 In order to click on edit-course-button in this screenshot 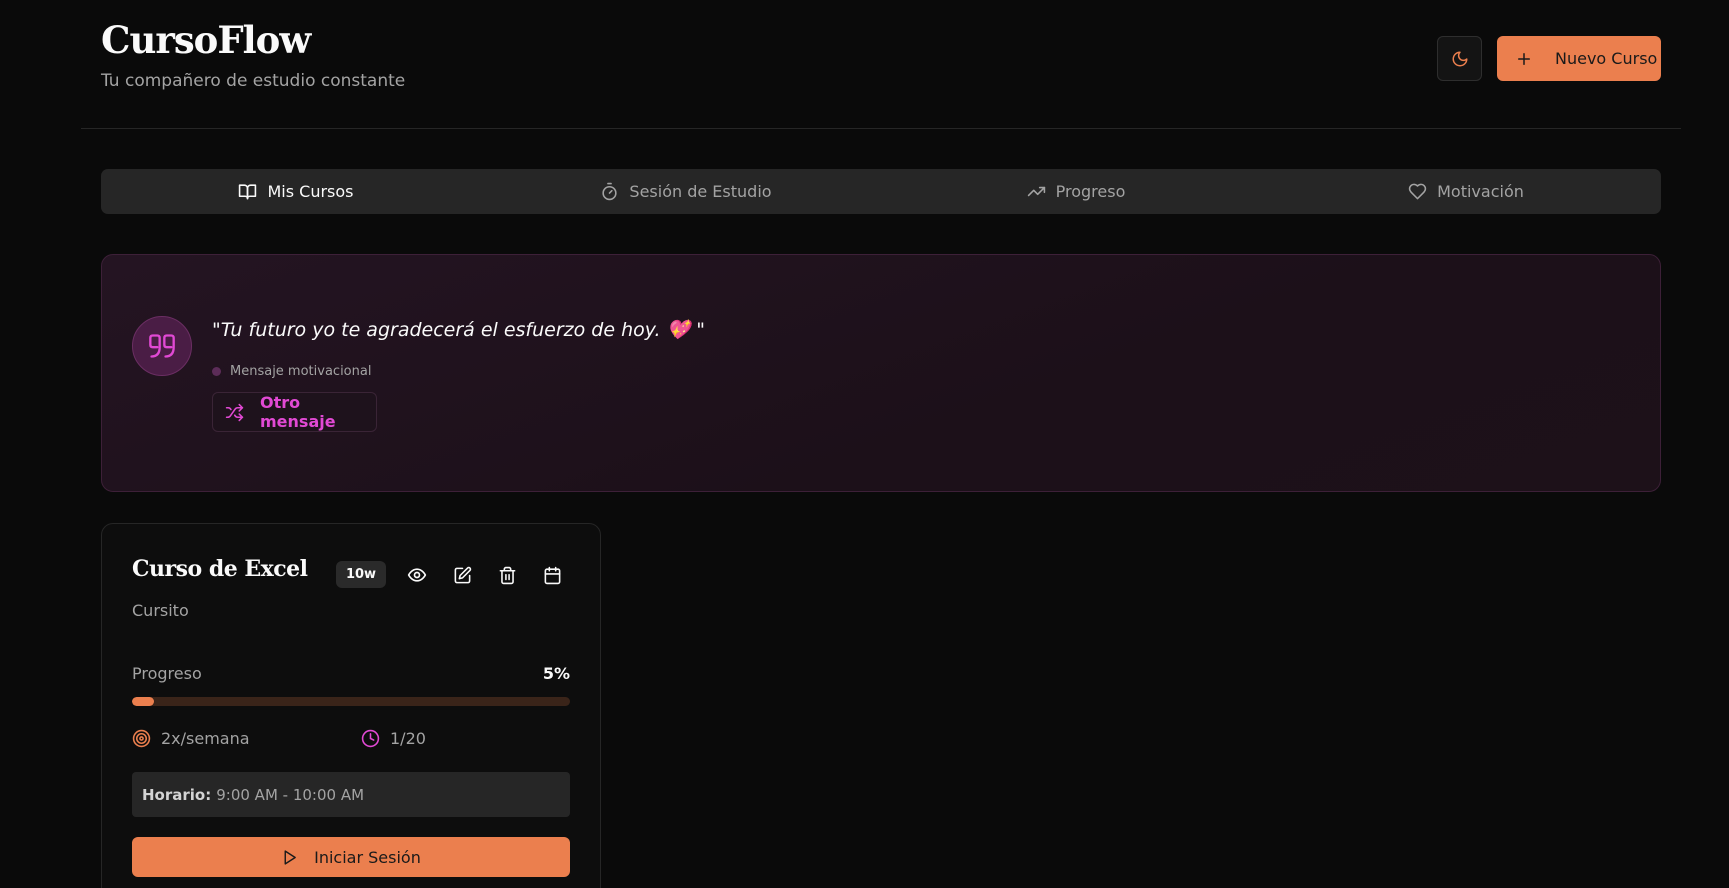, I will do `click(462, 575)`.